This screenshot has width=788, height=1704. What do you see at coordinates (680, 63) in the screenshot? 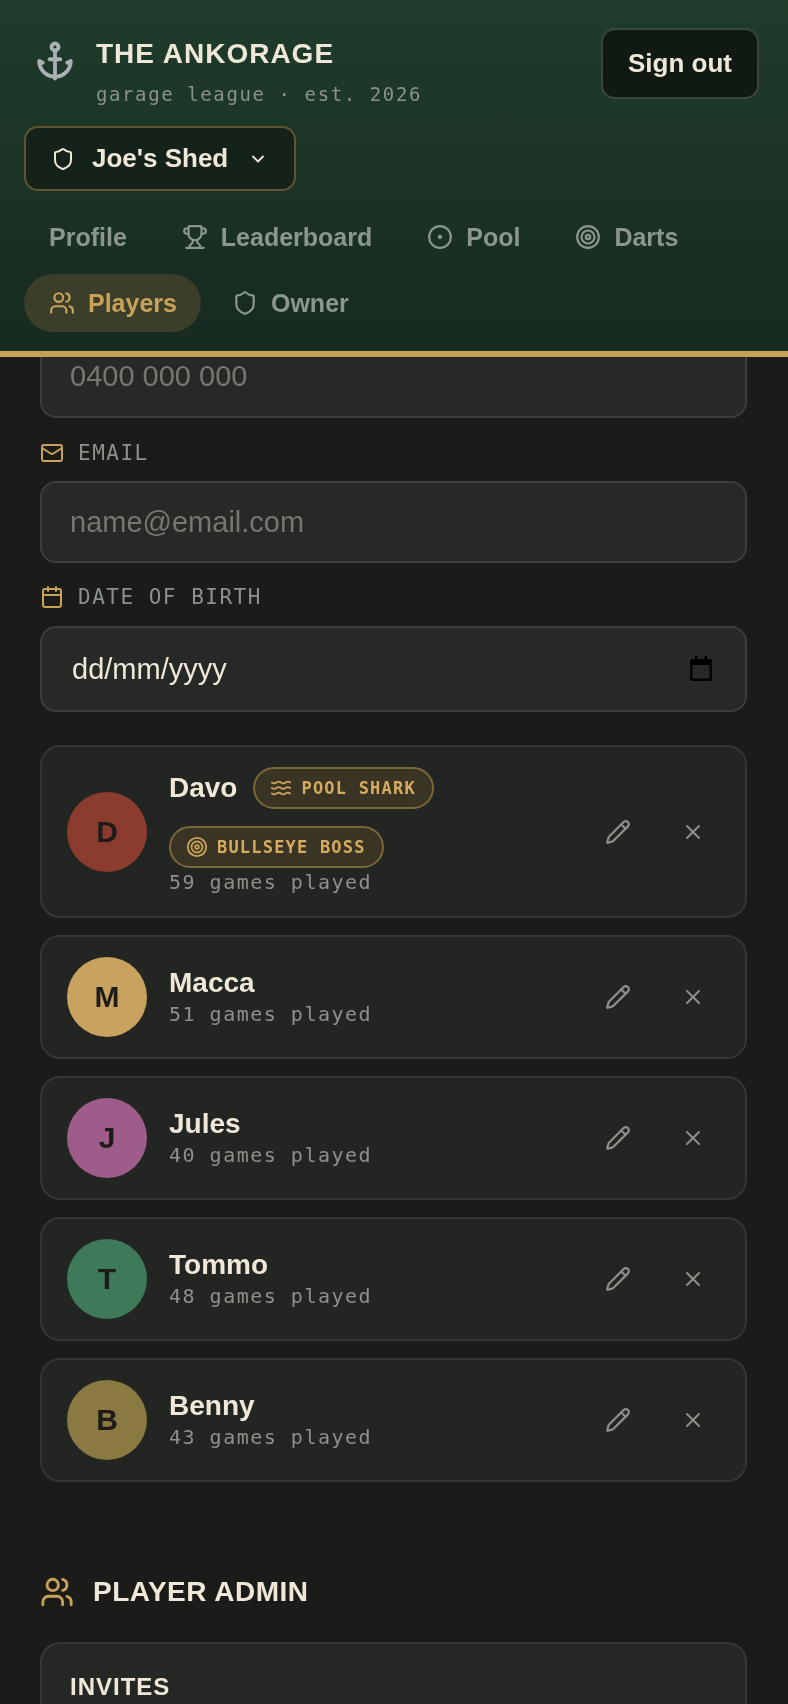
I see `sign-out-button: Sign out` at bounding box center [680, 63].